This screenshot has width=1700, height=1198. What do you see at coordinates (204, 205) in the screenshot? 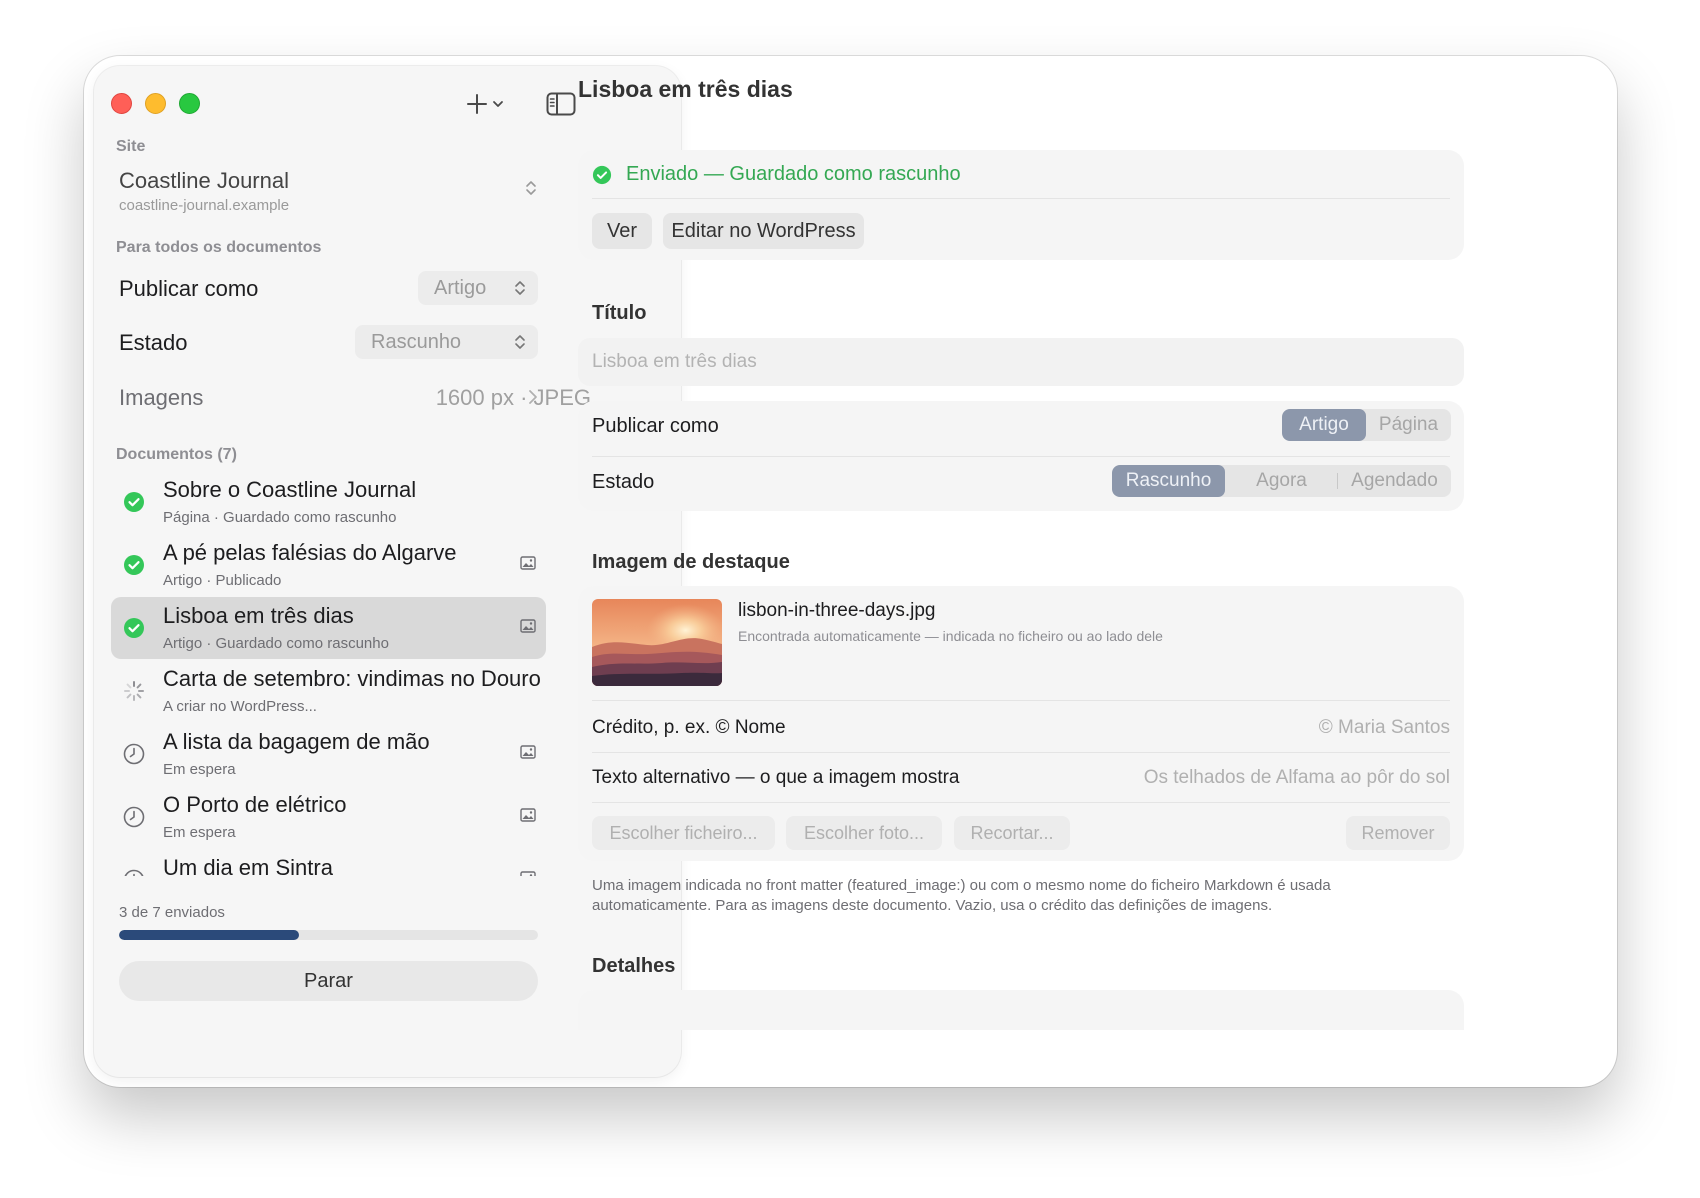
I see `site-url: coastline-journal.example` at bounding box center [204, 205].